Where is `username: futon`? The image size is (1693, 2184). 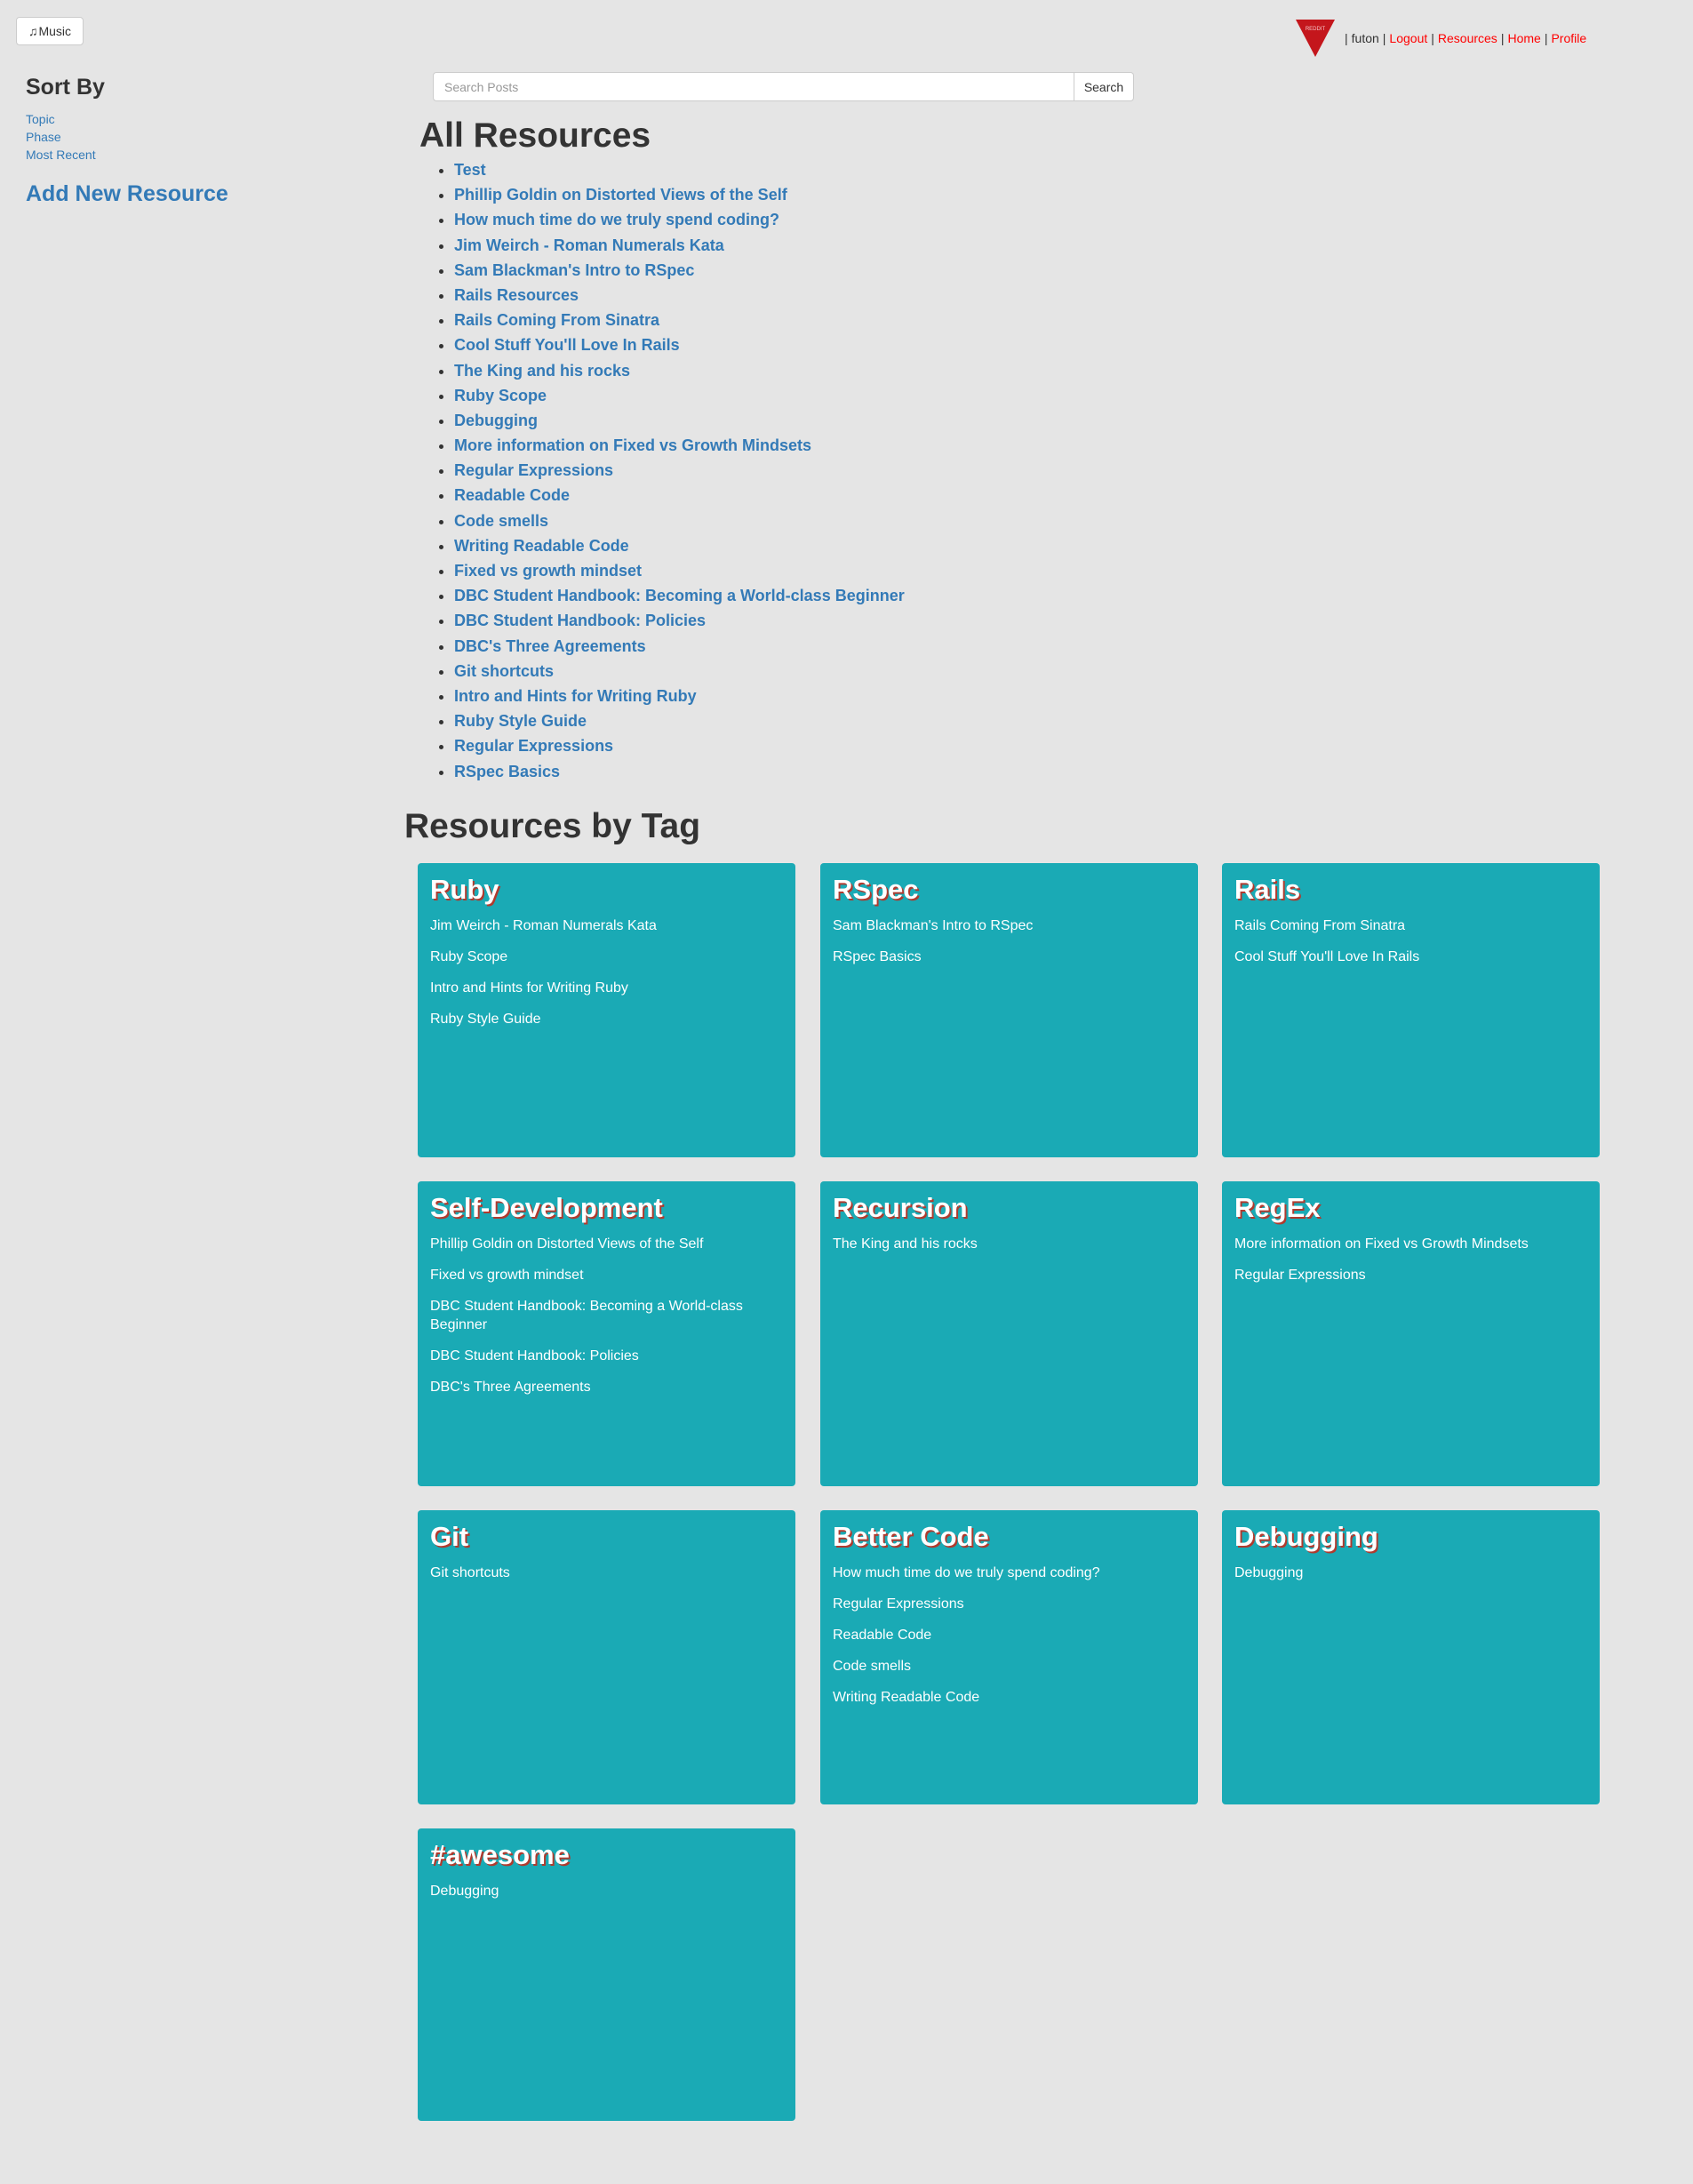 username: futon is located at coordinates (1365, 38).